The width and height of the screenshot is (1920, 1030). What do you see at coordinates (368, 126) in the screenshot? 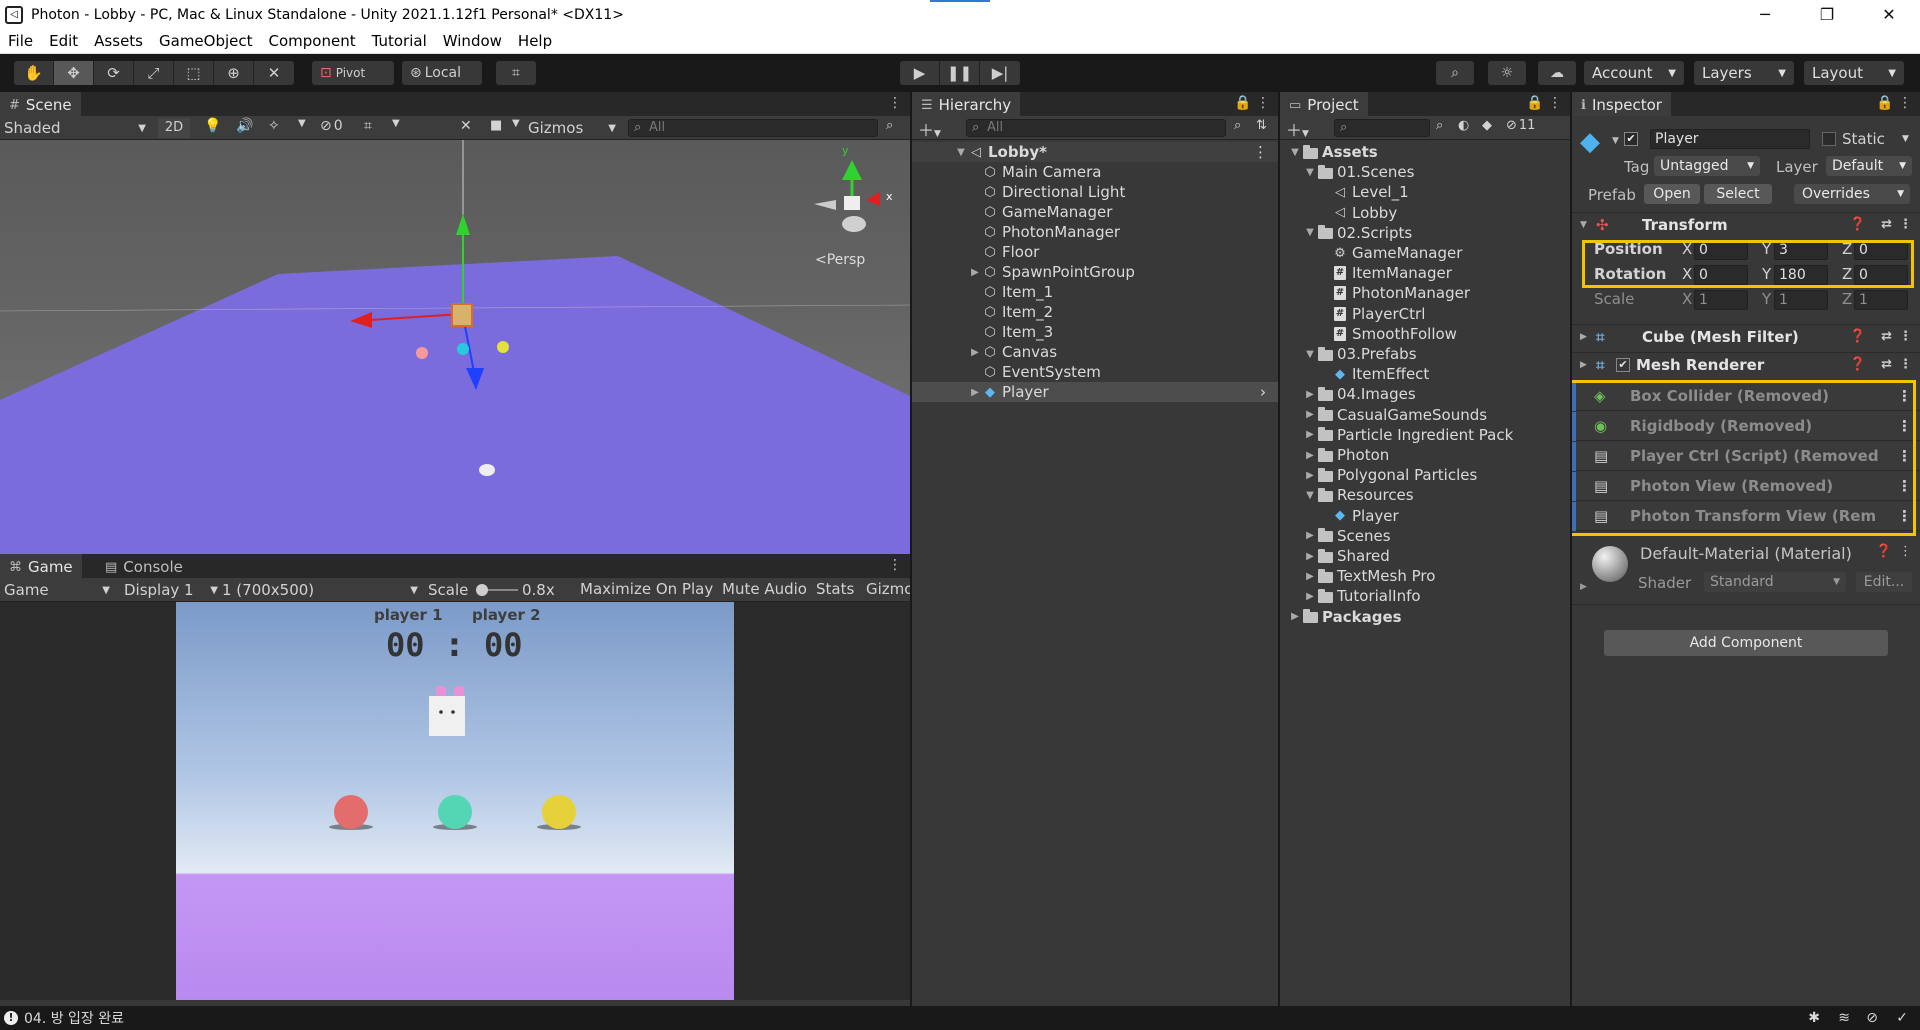
I see `grid-toggle-icon: ⌗` at bounding box center [368, 126].